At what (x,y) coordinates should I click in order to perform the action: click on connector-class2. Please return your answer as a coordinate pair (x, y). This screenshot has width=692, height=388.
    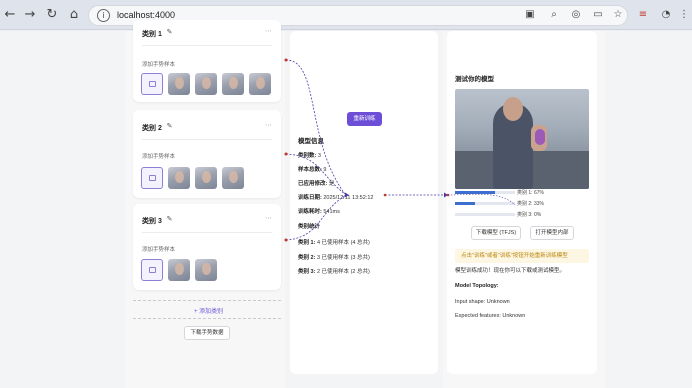
    Looking at the image, I should click on (315, 174).